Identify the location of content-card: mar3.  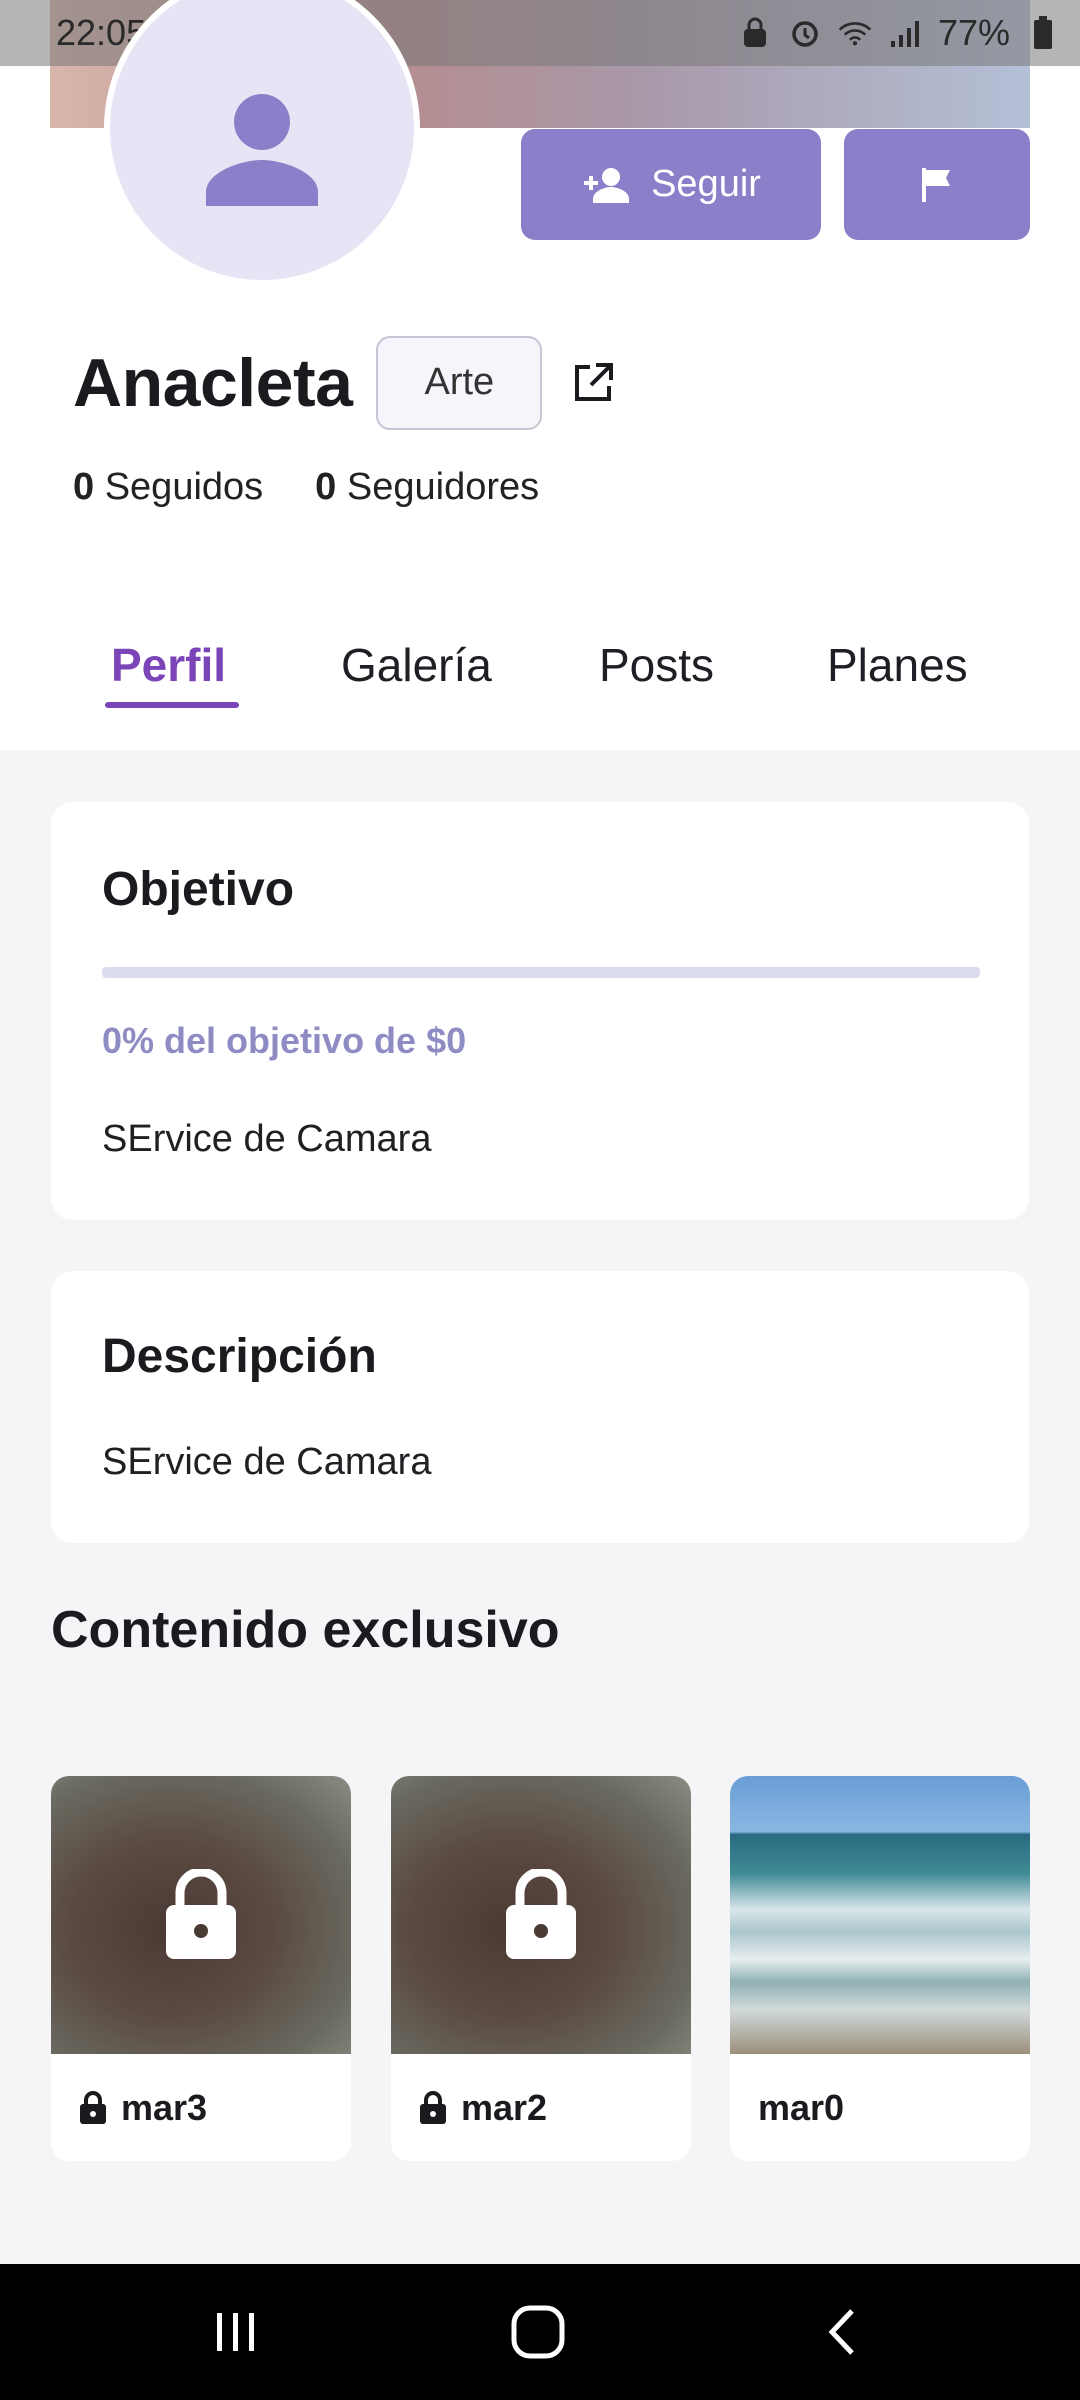
(201, 1968).